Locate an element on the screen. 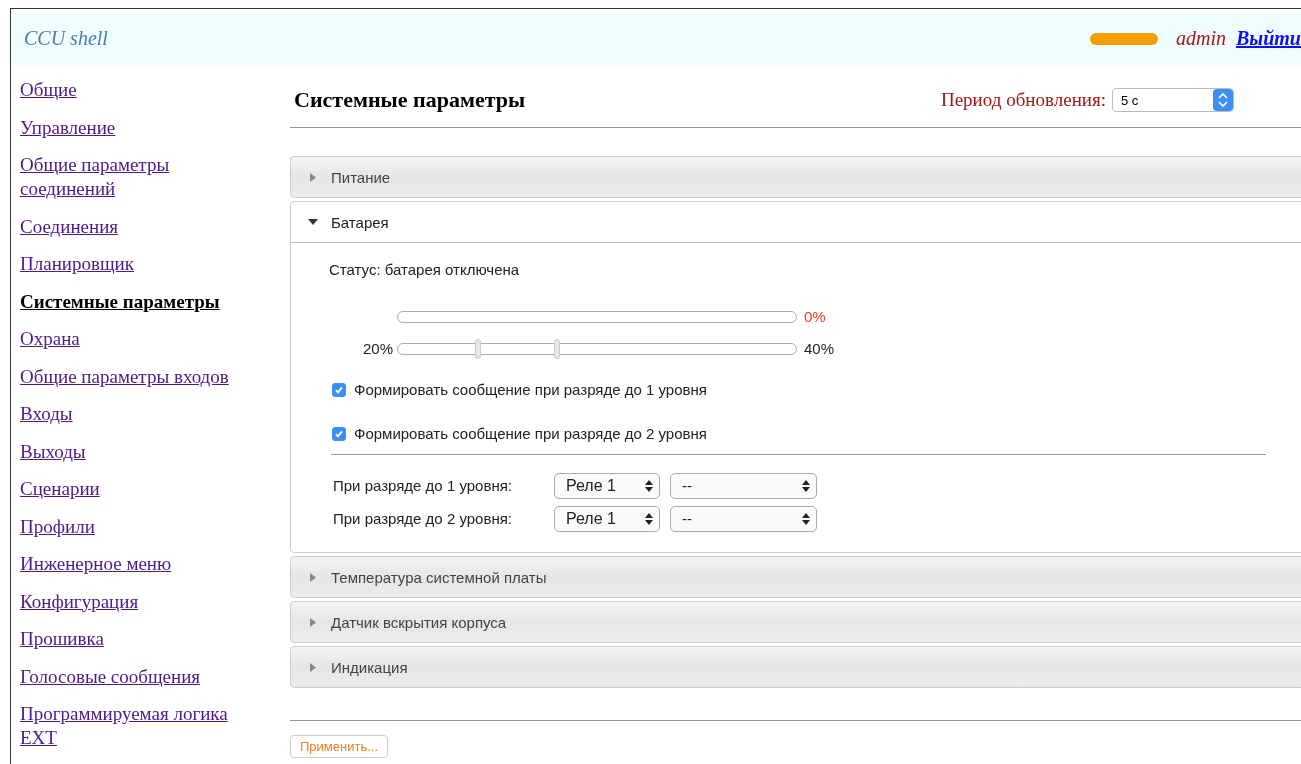 This screenshot has width=1301, height=764. sidebar-link: Программируемая логика EXT is located at coordinates (140, 726).